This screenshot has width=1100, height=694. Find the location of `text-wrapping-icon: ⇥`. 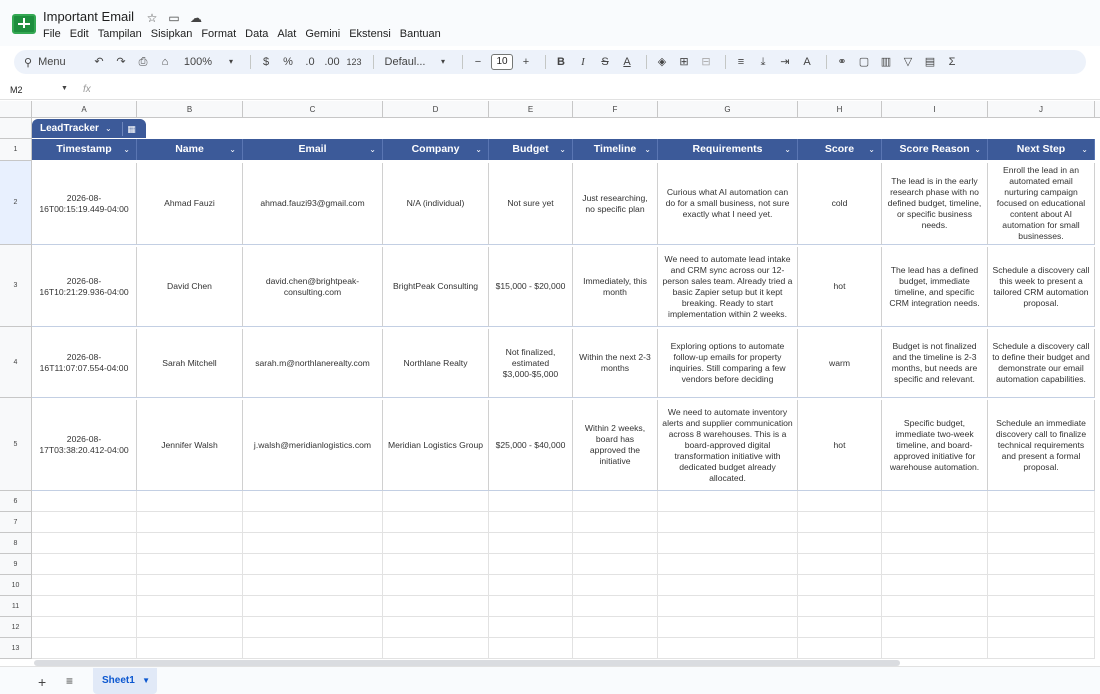

text-wrapping-icon: ⇥ is located at coordinates (785, 62).